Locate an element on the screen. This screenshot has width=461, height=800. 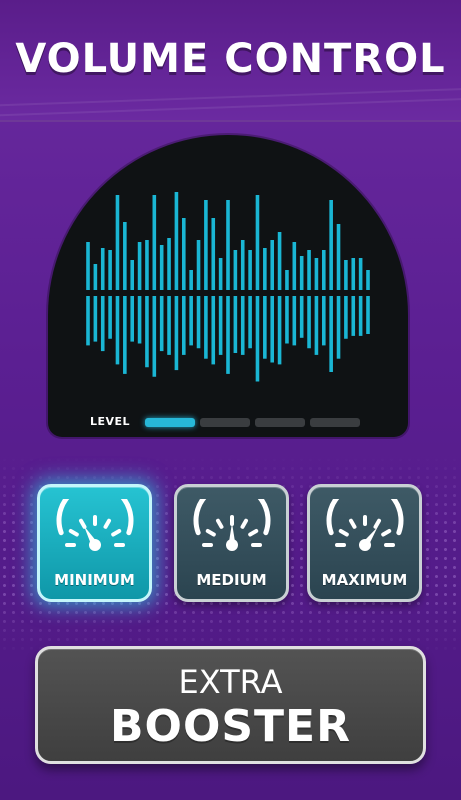
medium-mode-label: MEDIUM is located at coordinates (231, 580).